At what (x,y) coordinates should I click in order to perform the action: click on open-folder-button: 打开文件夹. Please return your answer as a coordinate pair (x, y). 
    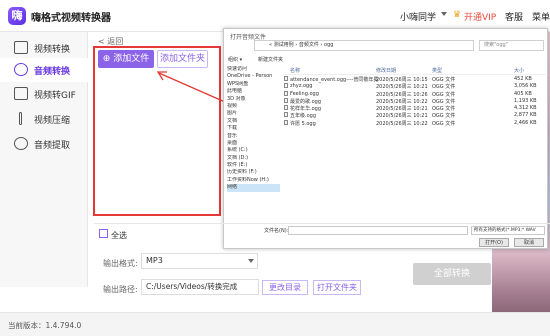
    Looking at the image, I should click on (337, 287).